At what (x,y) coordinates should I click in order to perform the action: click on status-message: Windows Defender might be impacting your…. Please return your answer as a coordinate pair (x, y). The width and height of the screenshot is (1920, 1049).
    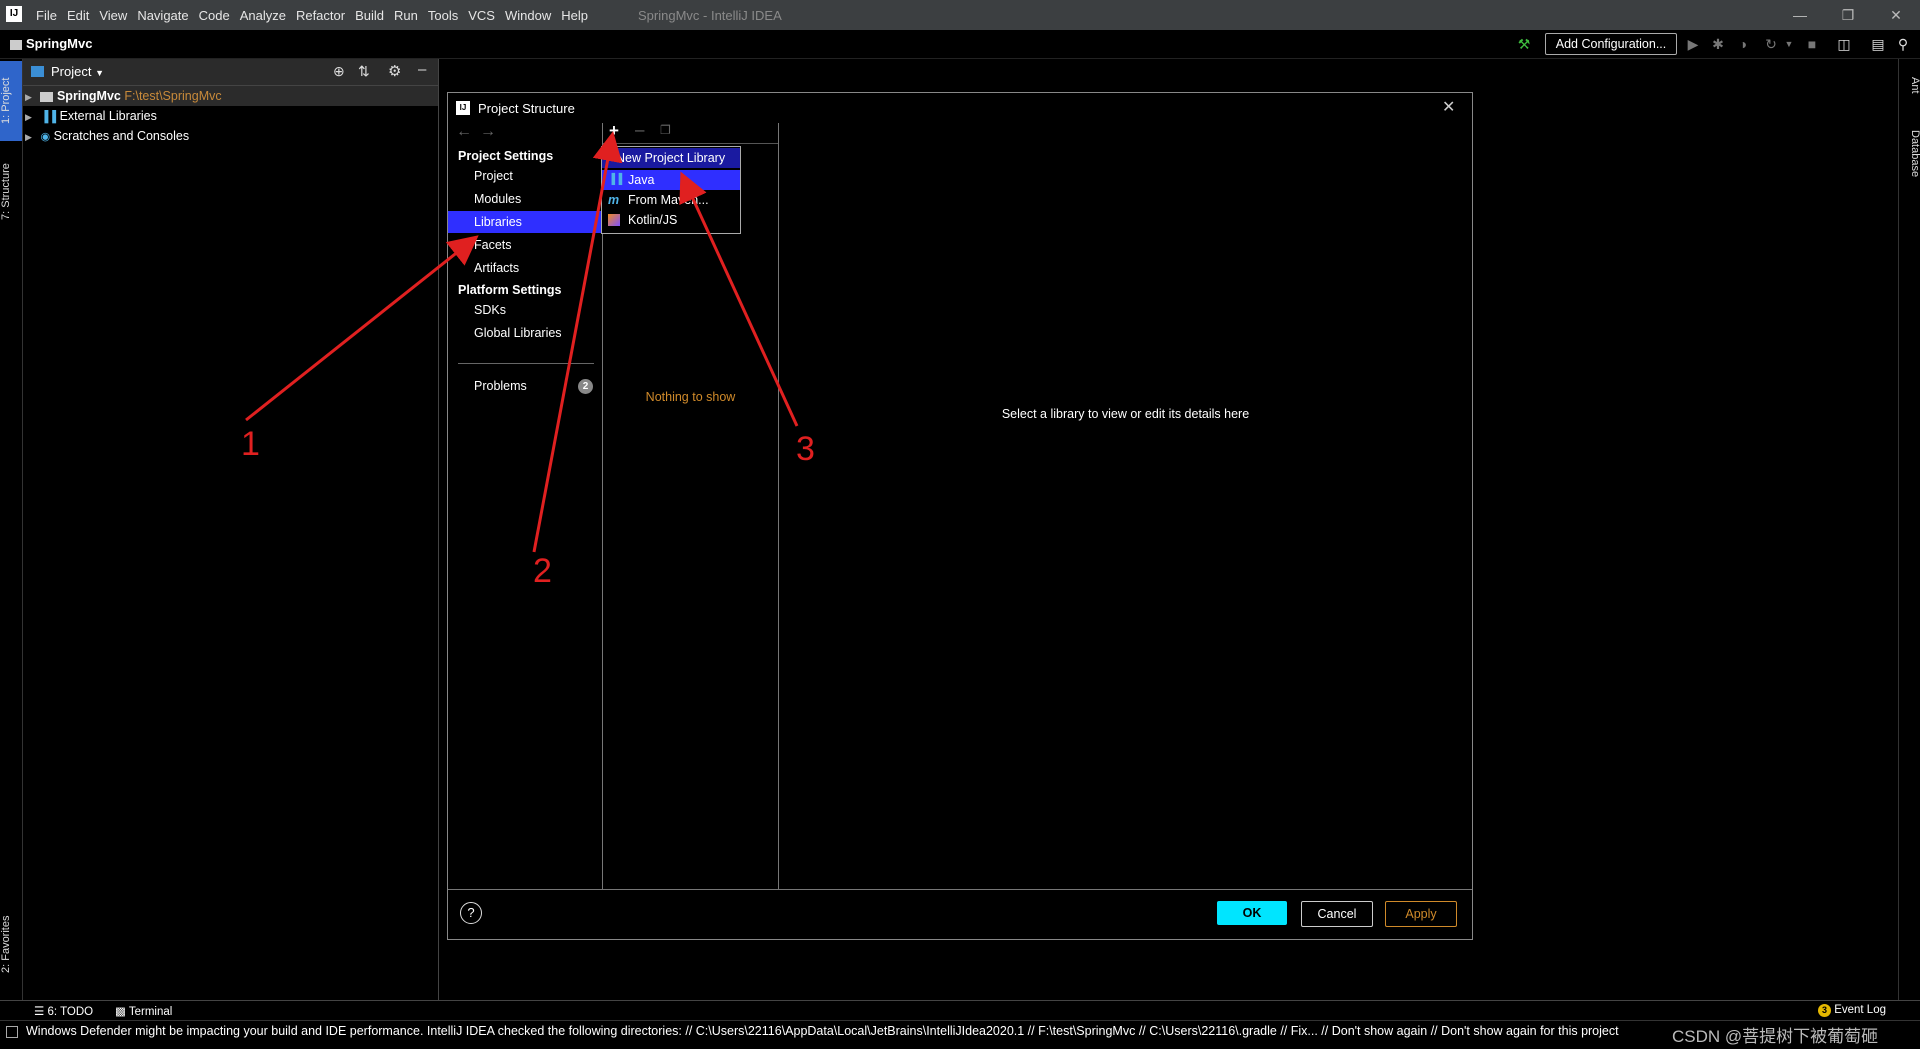
    Looking at the image, I should click on (846, 1031).